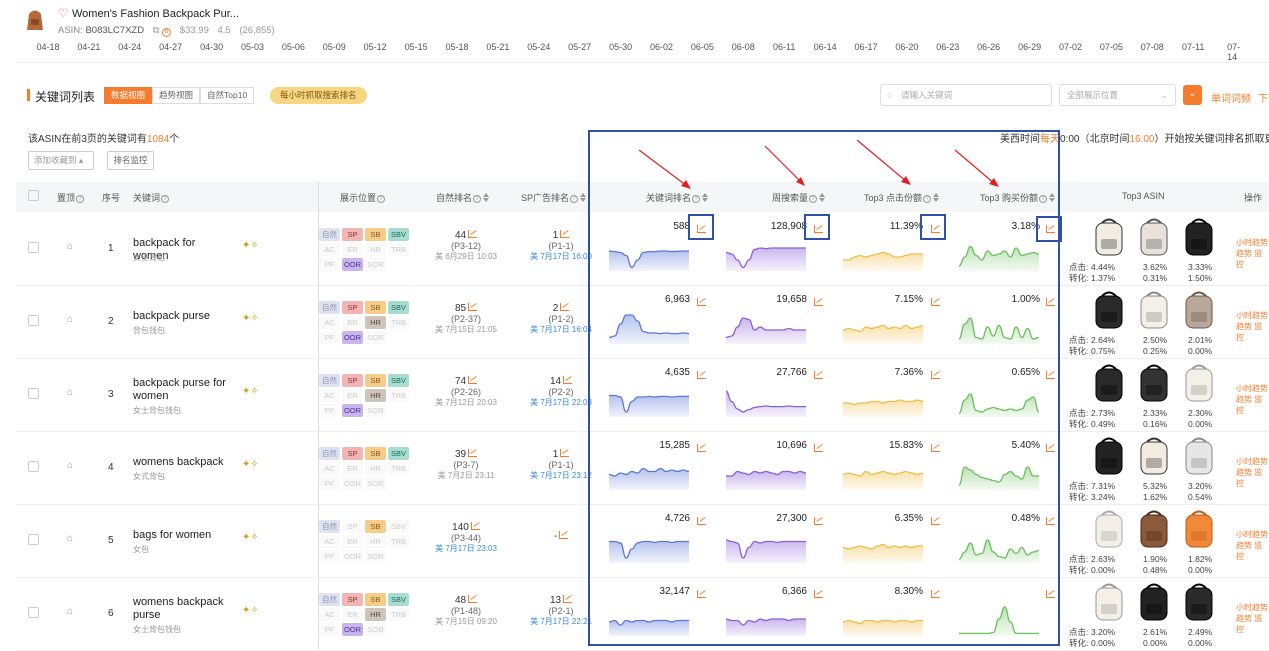 This screenshot has height=651, width=1269. What do you see at coordinates (318, 95) in the screenshot?
I see `hourly-rank-button: 每小时抓取搜索排名` at bounding box center [318, 95].